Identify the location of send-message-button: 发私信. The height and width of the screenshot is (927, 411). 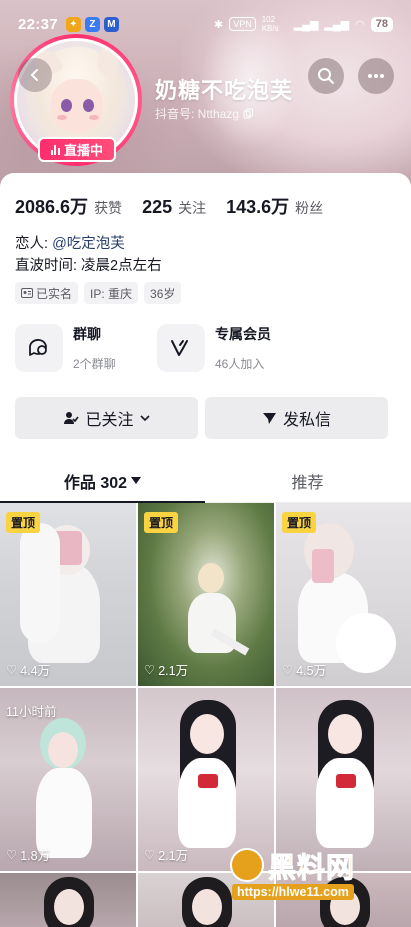
(296, 418).